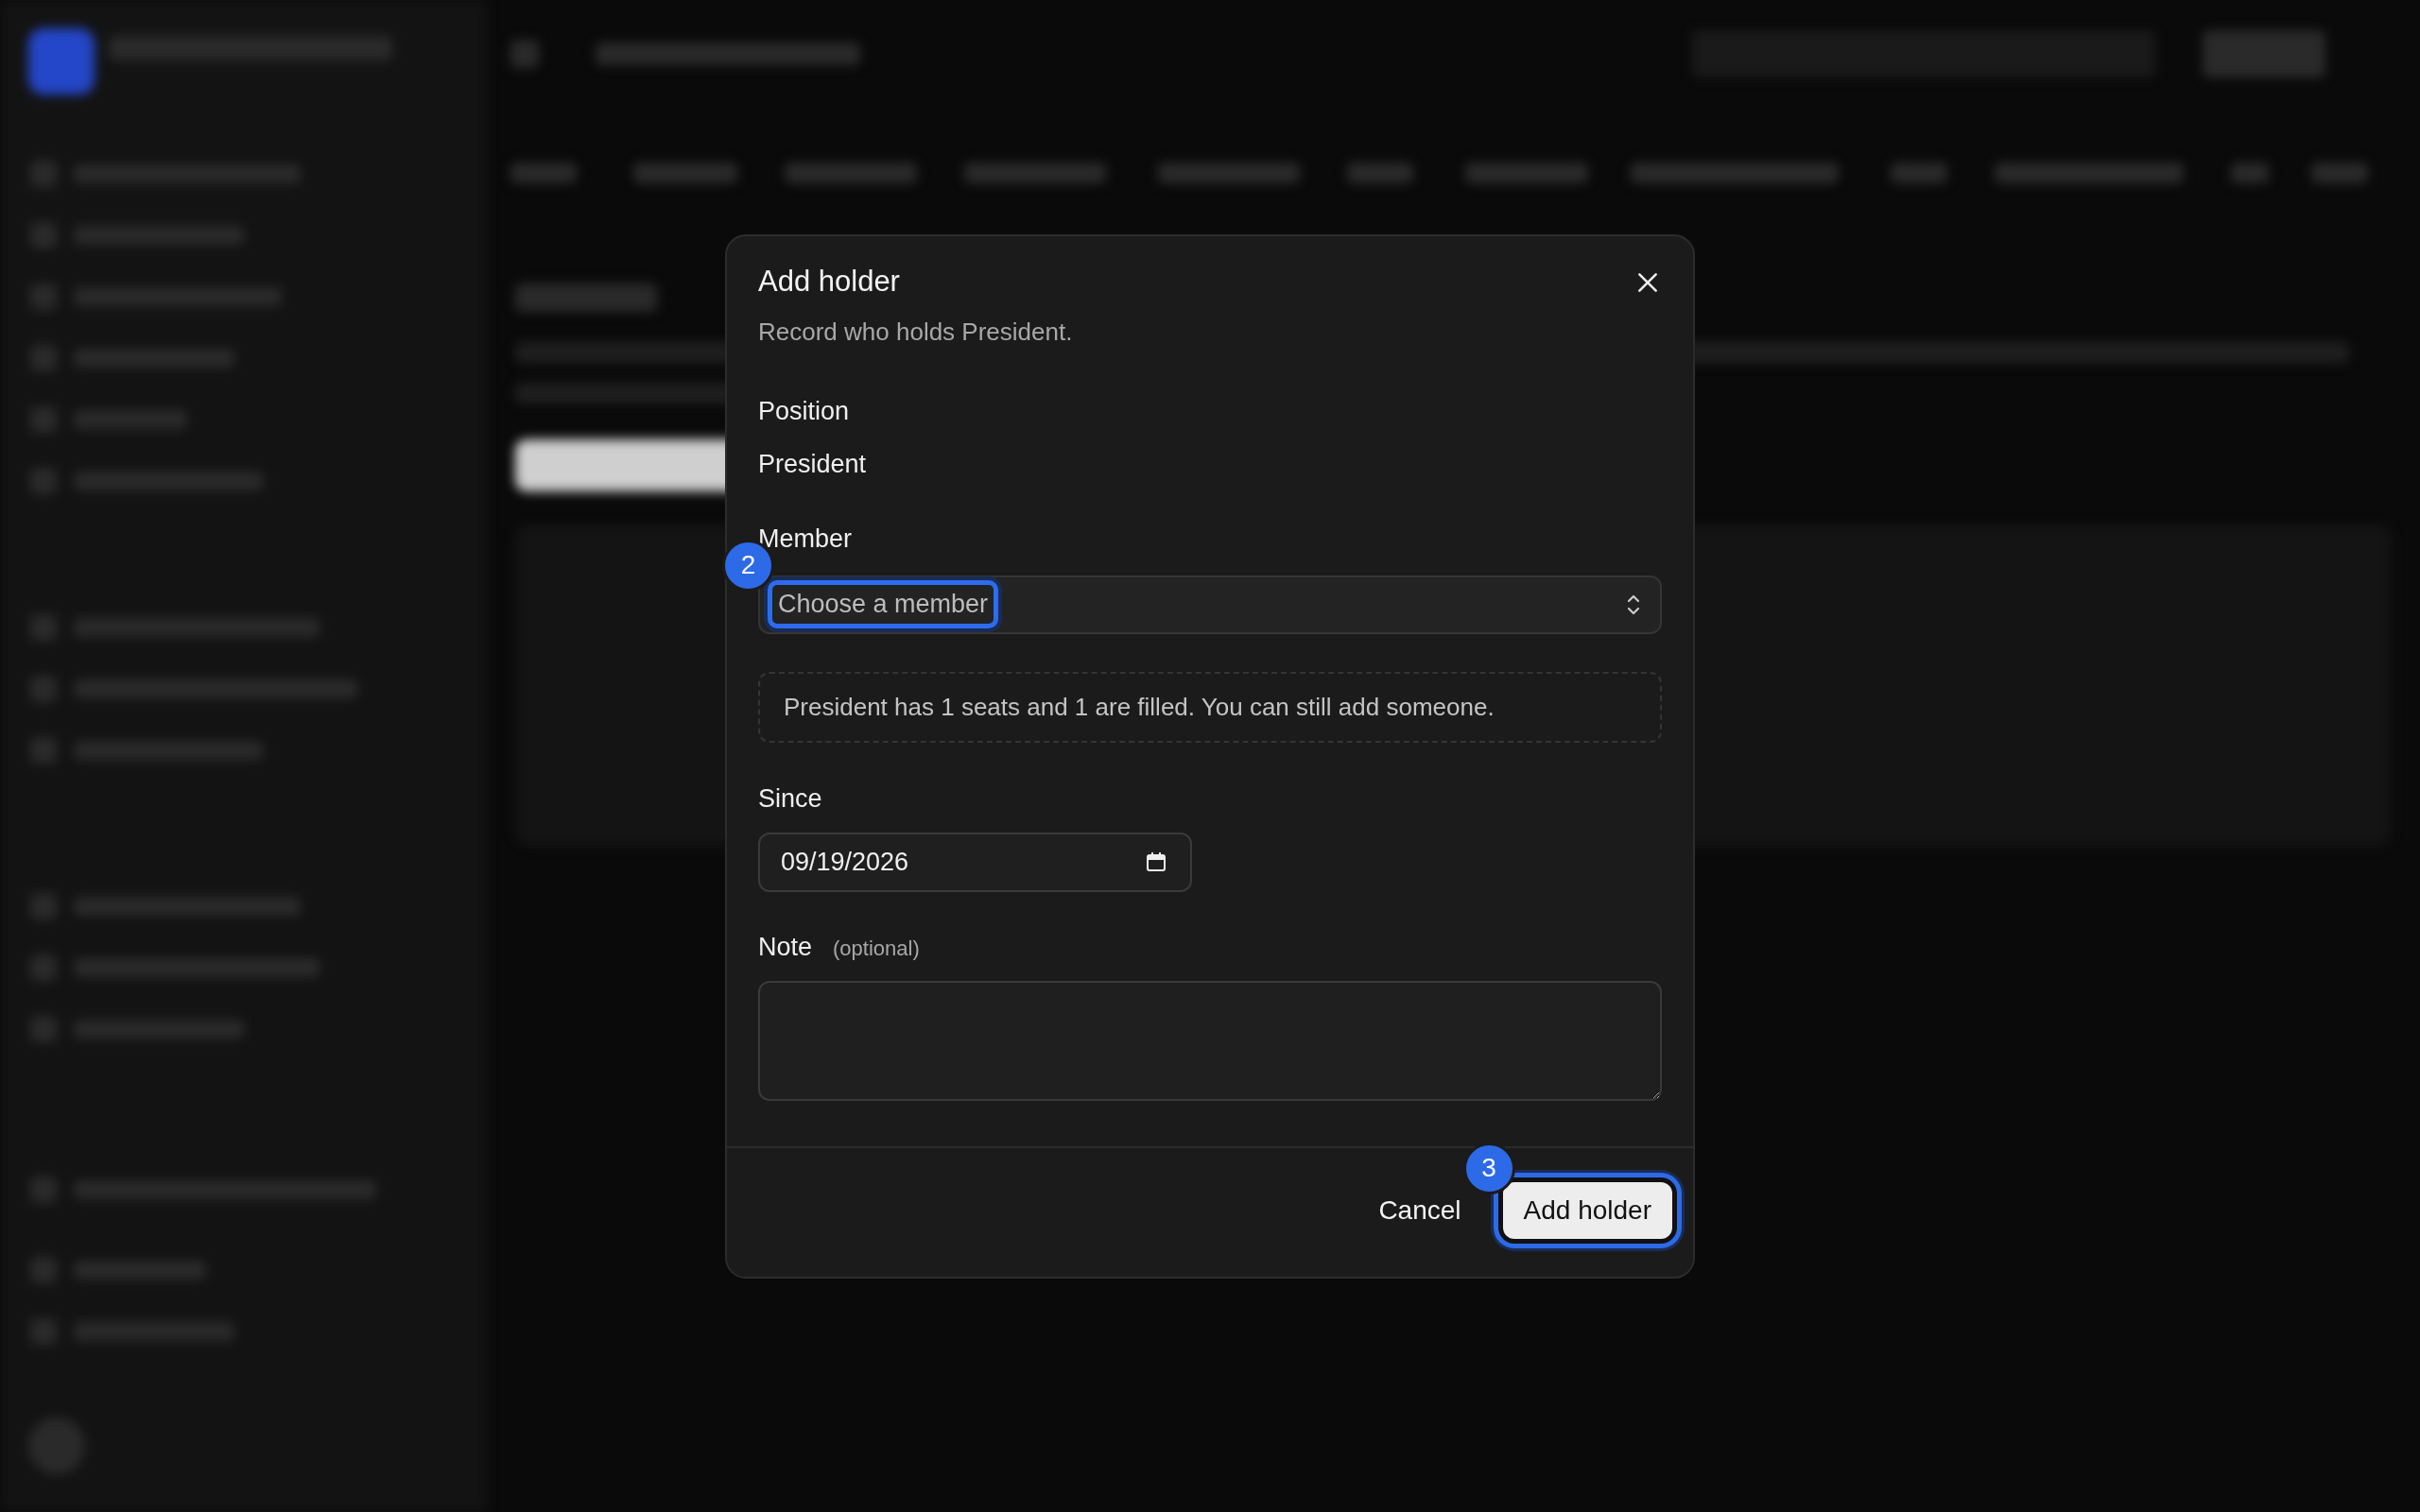  Describe the element at coordinates (1210, 707) in the screenshot. I see `seats-notice: President has 1 seats and 1 are filled. You can still add someone.` at that location.